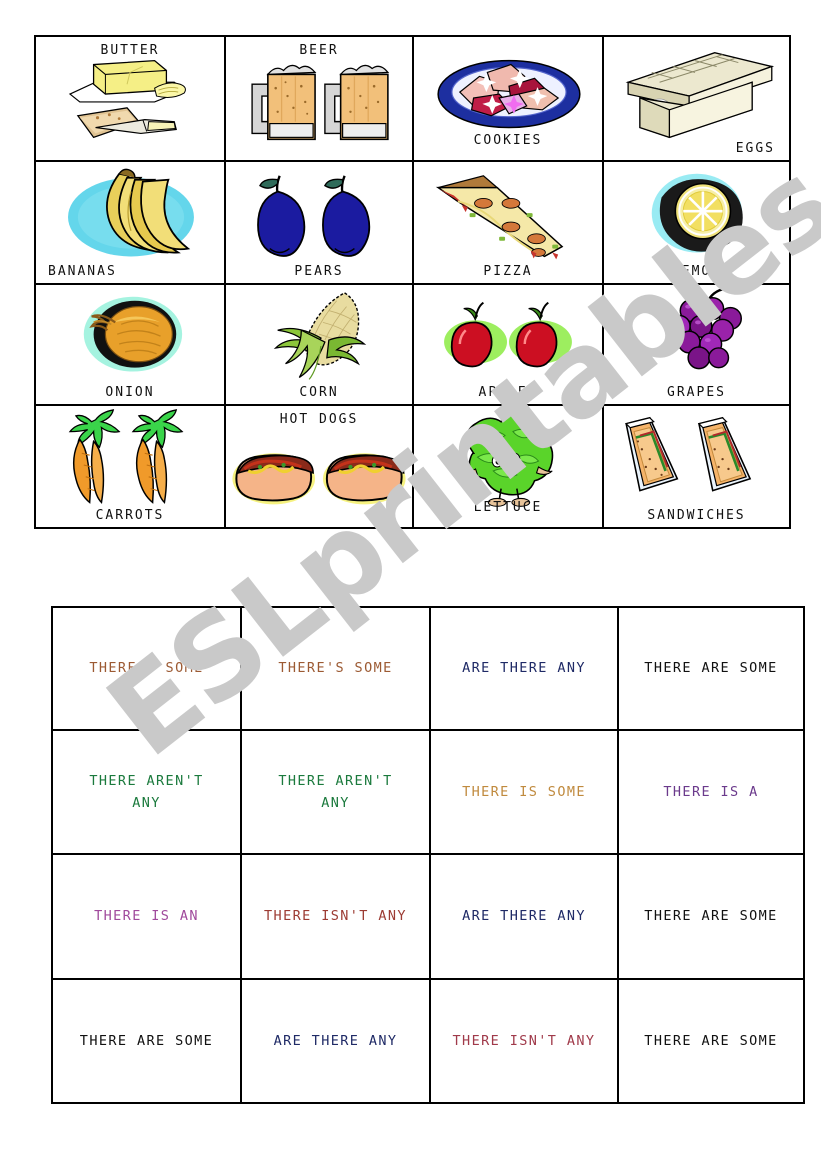 The image size is (821, 1169). Describe the element at coordinates (131, 223) in the screenshot. I see `picture-card-bananas: BANANAS` at that location.